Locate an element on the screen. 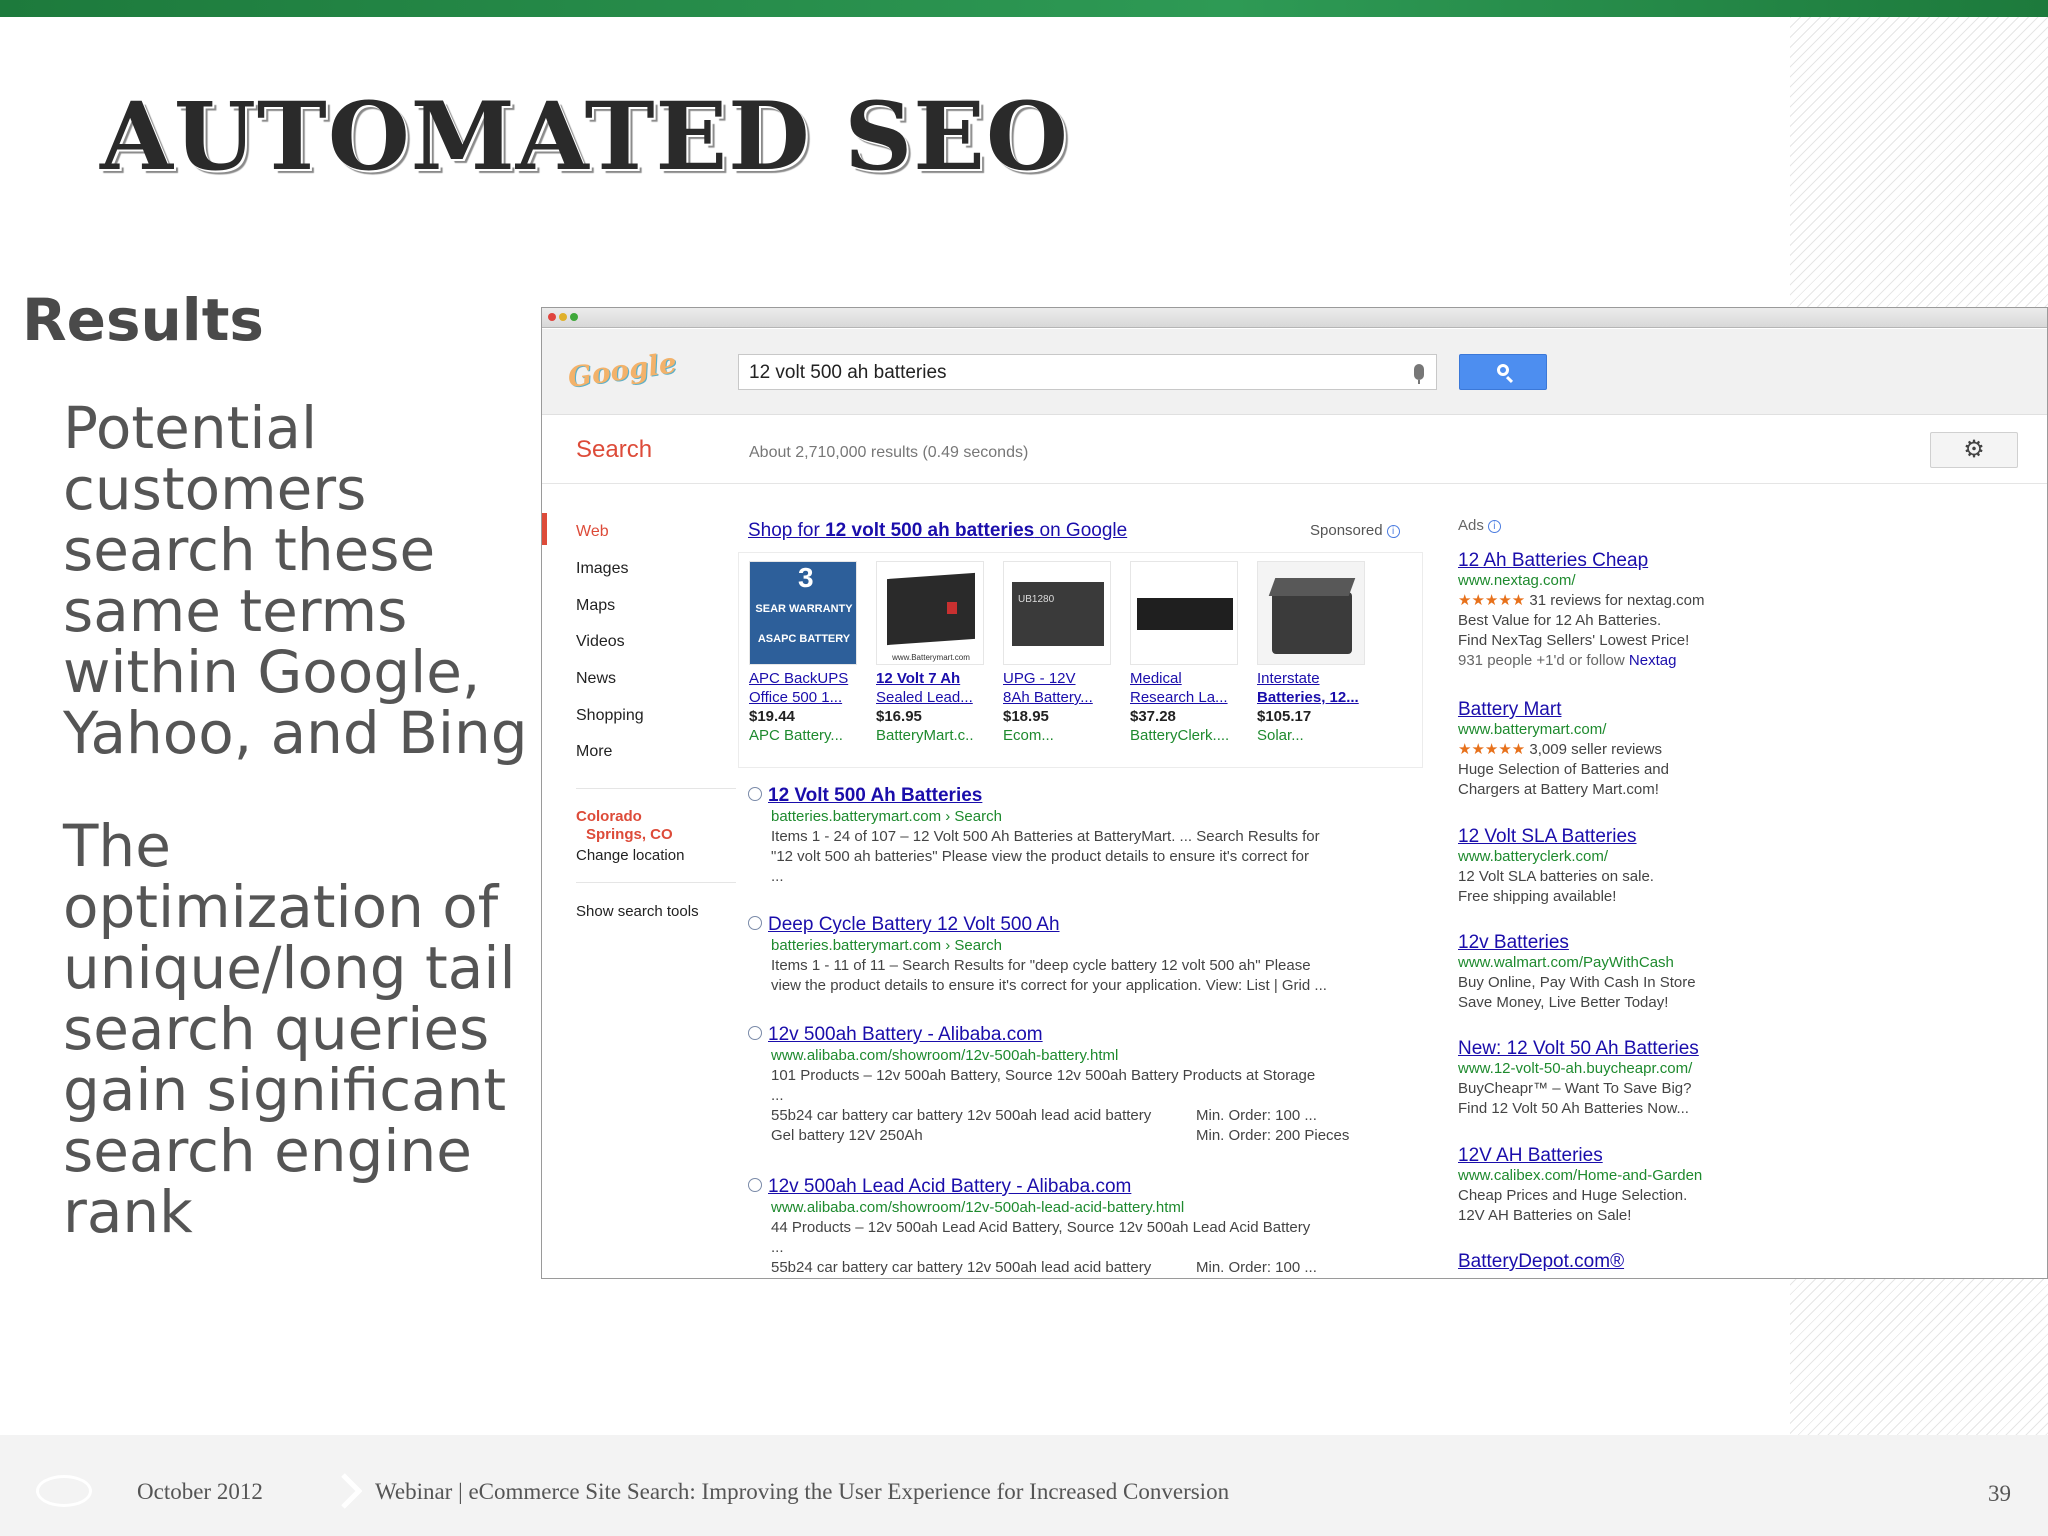 This screenshot has width=2048, height=1536. product-thumbnail: www.Batterymart.com is located at coordinates (930, 613).